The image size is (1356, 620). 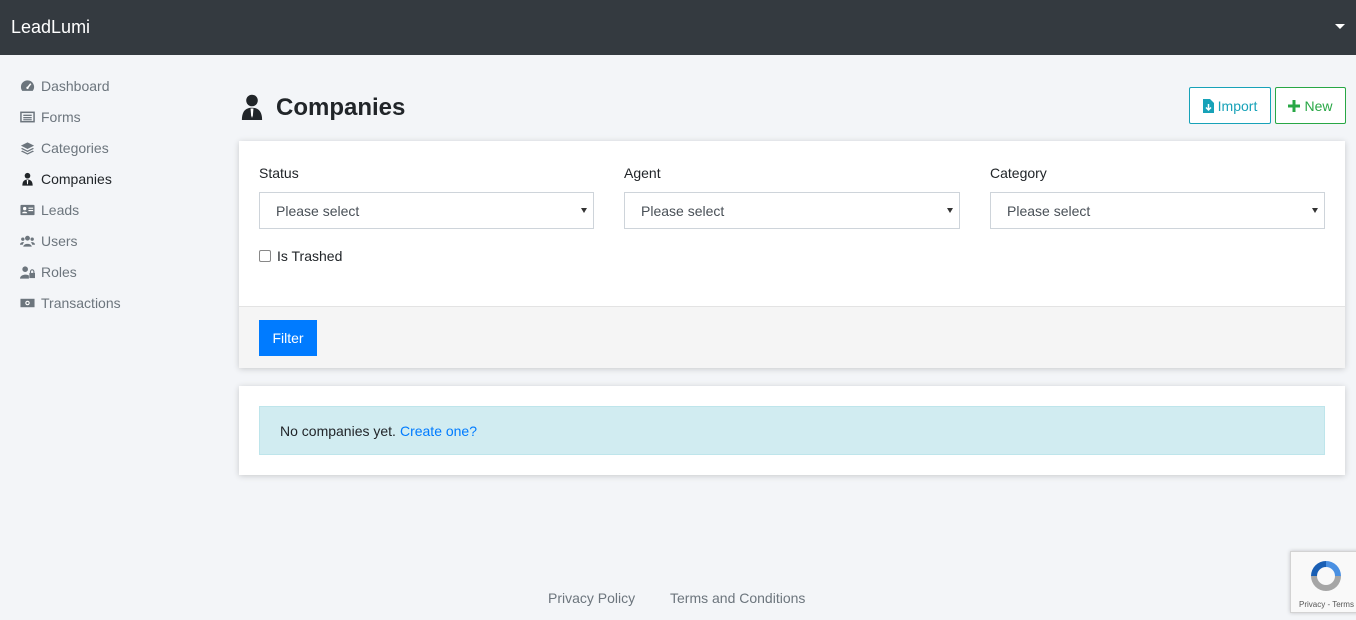 What do you see at coordinates (59, 241) in the screenshot?
I see `sidebar-item-label: Users` at bounding box center [59, 241].